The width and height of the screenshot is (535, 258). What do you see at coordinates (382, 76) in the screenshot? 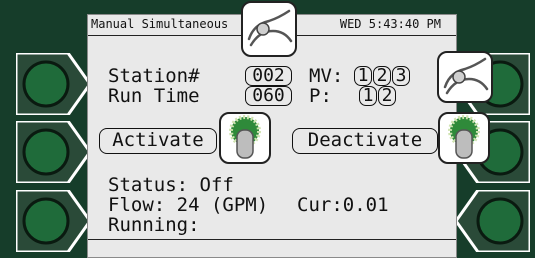
I see `mv-2-toggle: 2` at bounding box center [382, 76].